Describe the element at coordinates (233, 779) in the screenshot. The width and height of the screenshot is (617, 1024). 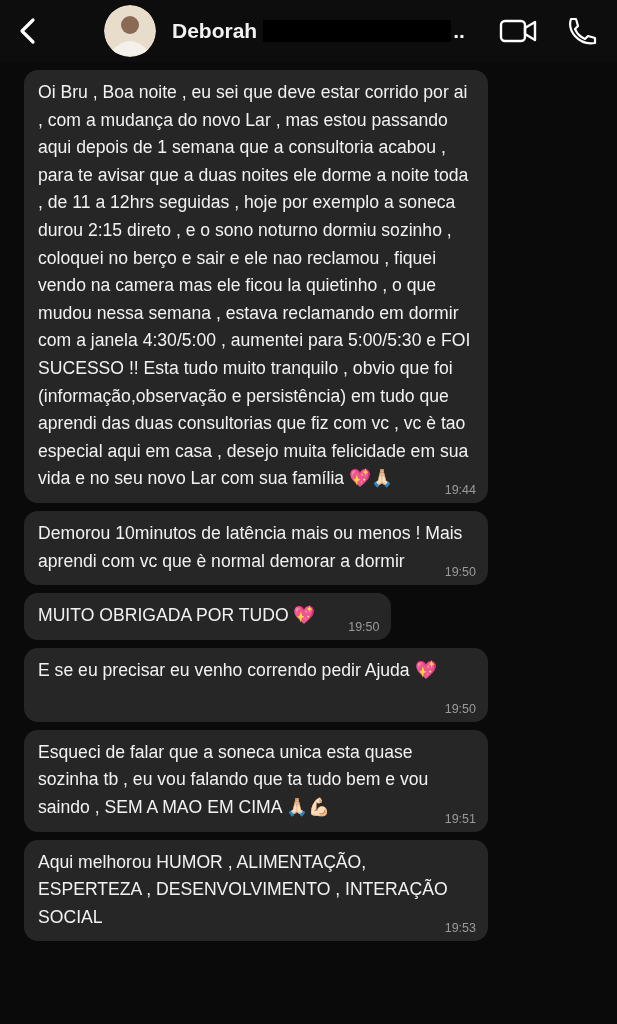
I see `message-text: Esqueci de falar que a soneca unica esta quase sozinha tb , eu vou falando que ta tudo bem e vou saindo , SEM A MAO EM CIMA 🙏🏻💪🏻` at that location.